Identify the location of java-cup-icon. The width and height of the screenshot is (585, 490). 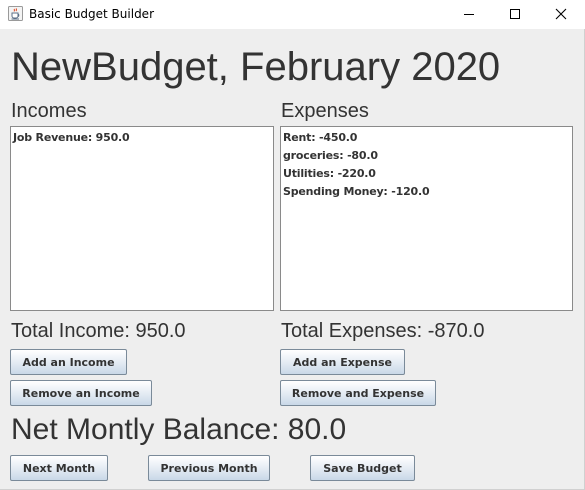
(15, 13).